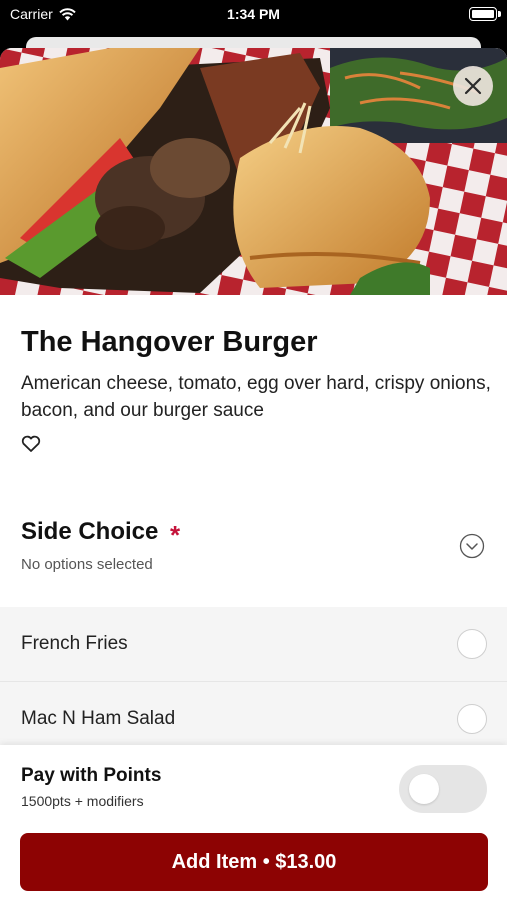  Describe the element at coordinates (87, 564) in the screenshot. I see `side-choice-subtitle: No options selected` at that location.